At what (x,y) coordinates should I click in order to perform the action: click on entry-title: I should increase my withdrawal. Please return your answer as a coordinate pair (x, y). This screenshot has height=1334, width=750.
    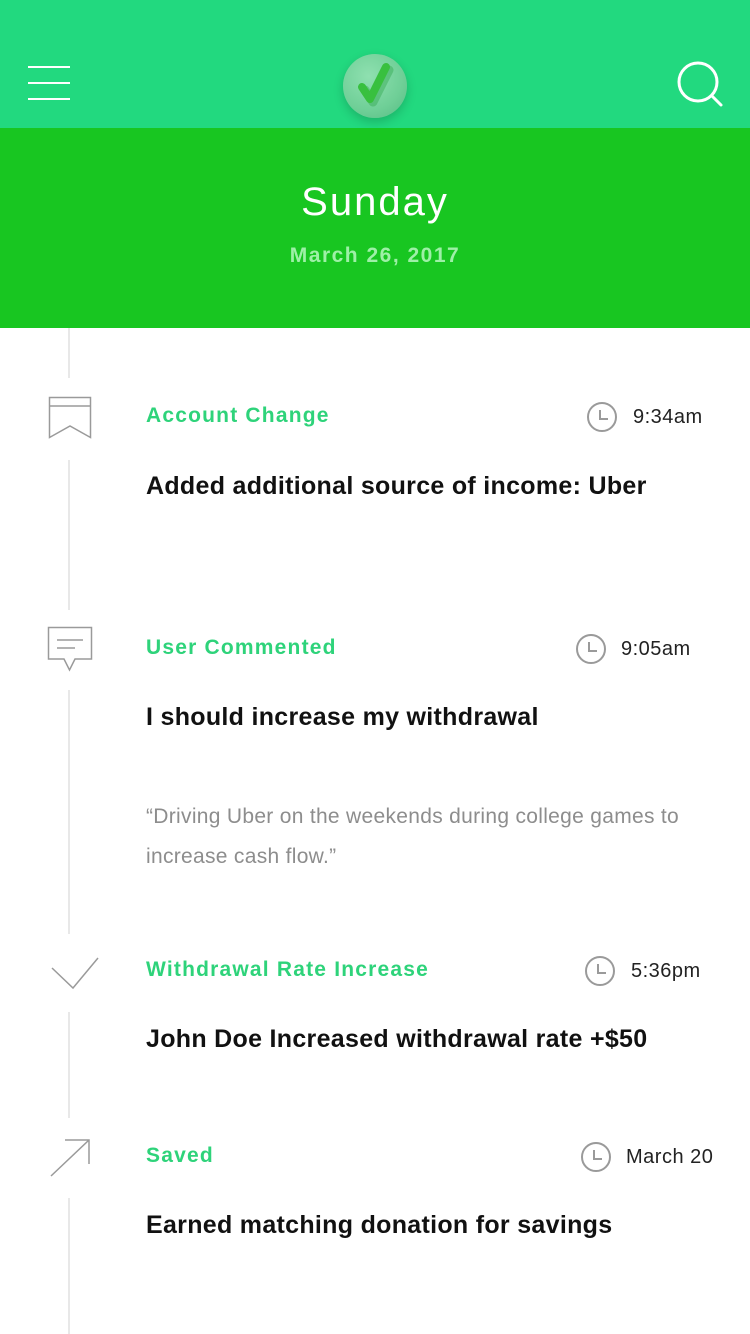
    Looking at the image, I should click on (342, 717).